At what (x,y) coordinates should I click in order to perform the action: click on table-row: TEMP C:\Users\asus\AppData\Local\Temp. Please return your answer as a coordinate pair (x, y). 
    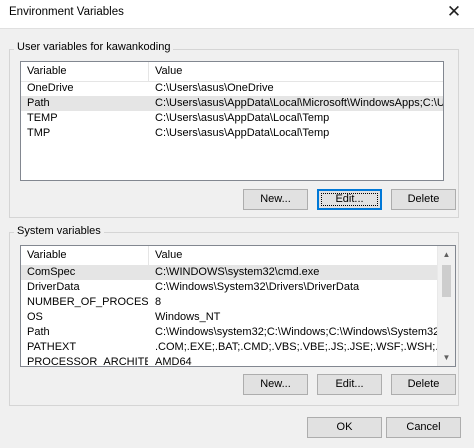
    Looking at the image, I should click on (232, 118).